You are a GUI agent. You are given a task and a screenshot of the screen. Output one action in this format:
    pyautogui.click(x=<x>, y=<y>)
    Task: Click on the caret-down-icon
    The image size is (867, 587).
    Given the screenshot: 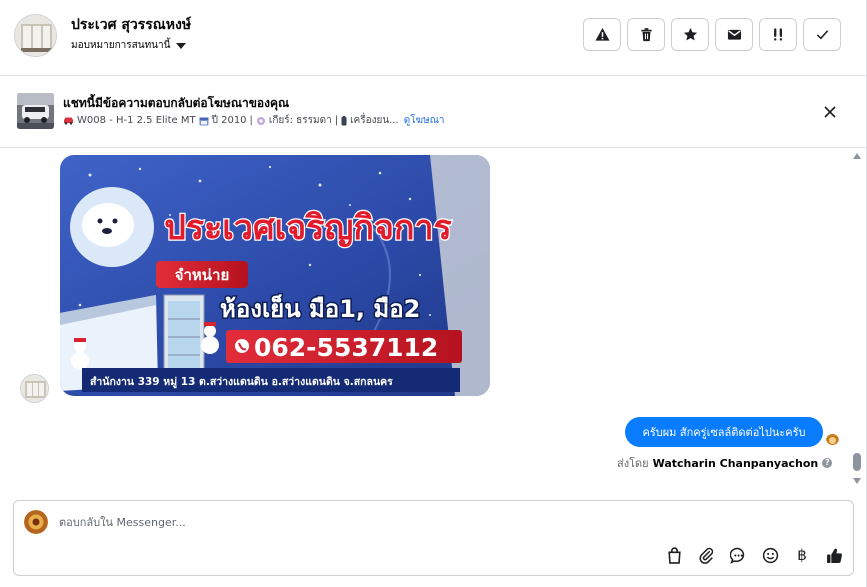 What is the action you would take?
    pyautogui.click(x=181, y=45)
    